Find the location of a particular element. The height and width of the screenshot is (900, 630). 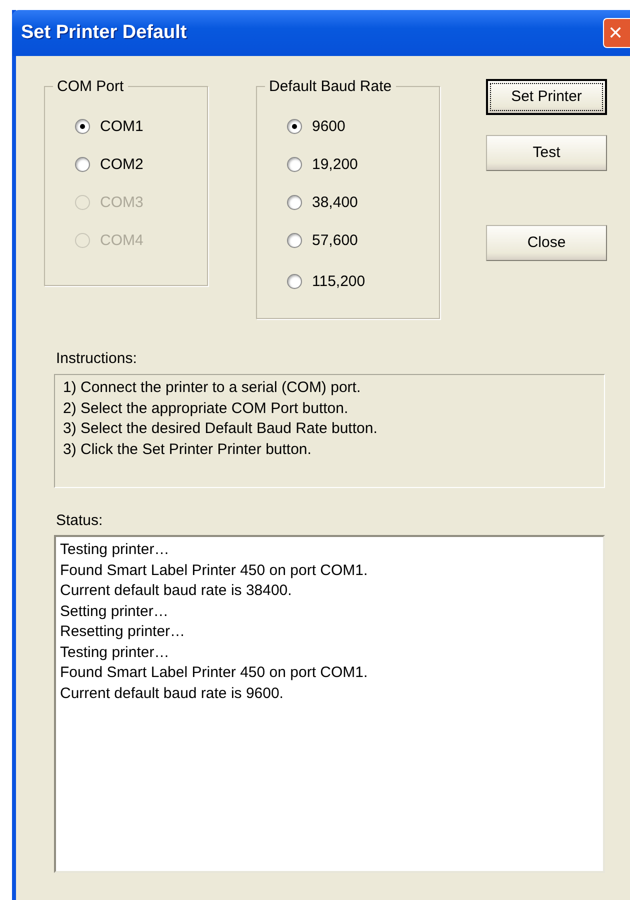

status-text: Current default baud rate is 38400. is located at coordinates (176, 591).